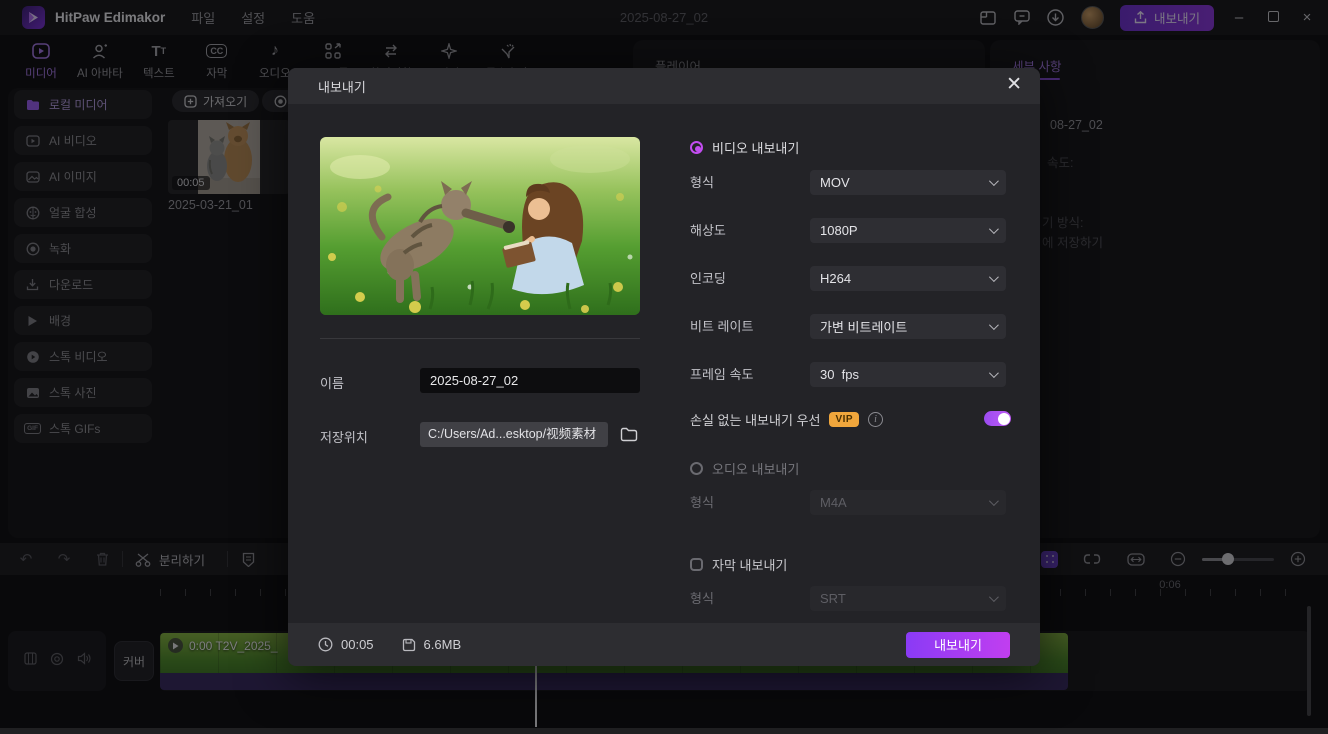  I want to click on dialog-footer: 00:05 6.6MB 내보내기, so click(664, 644).